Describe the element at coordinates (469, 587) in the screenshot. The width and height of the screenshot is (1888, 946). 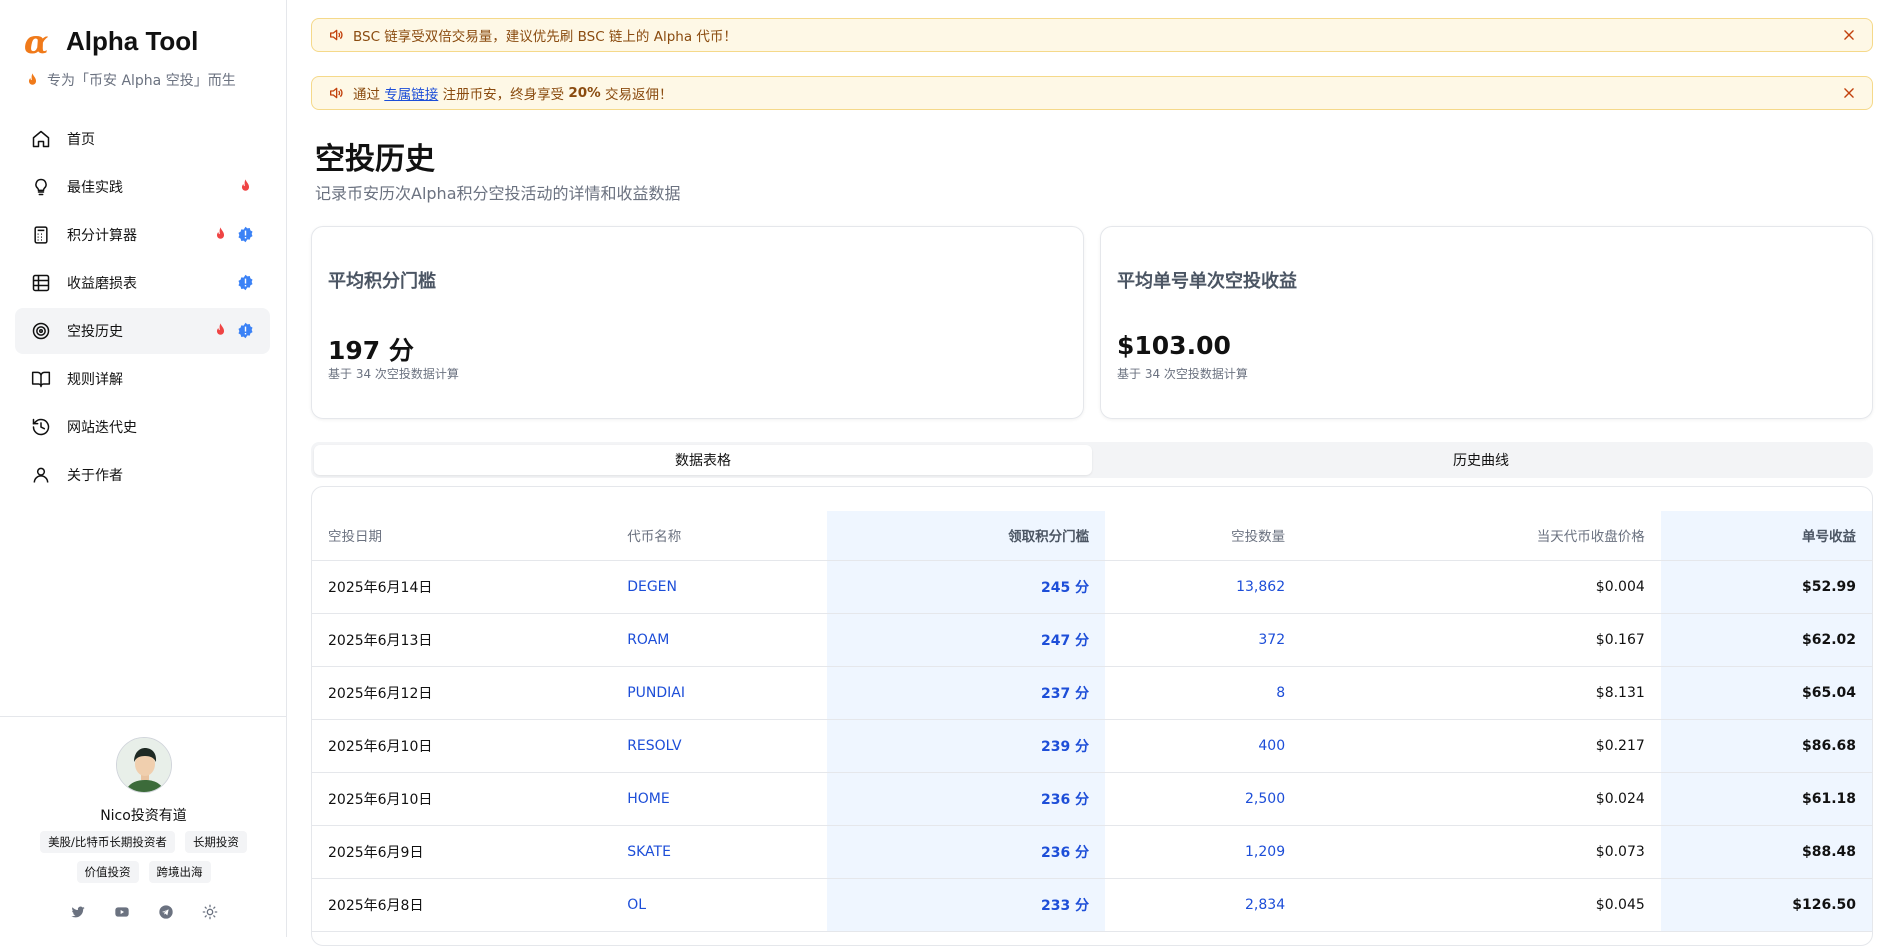
I see `cell-date: 2025年6月14日` at that location.